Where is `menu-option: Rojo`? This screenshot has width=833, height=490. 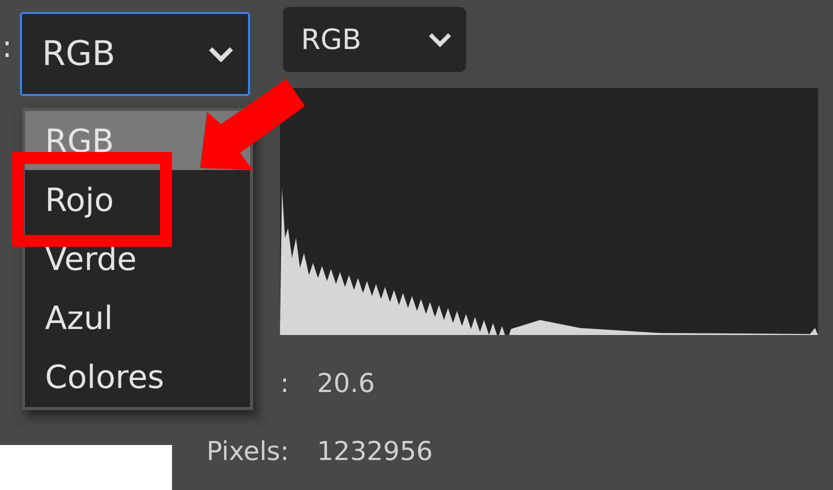
menu-option: Rojo is located at coordinates (137, 199).